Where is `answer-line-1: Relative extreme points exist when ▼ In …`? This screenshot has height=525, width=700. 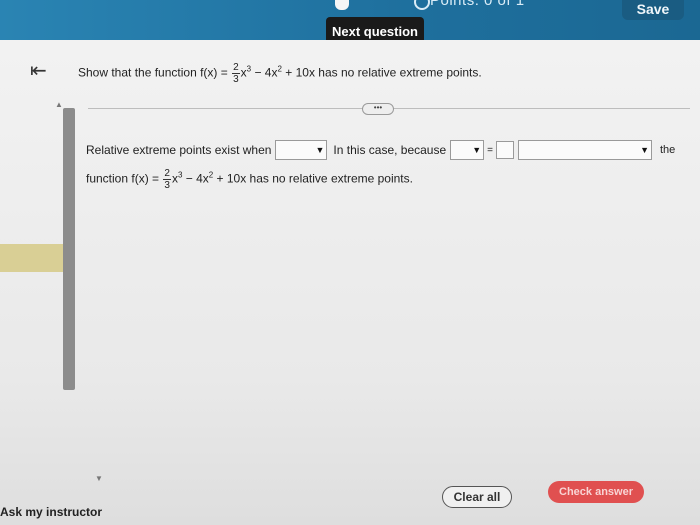 answer-line-1: Relative extreme points exist when ▼ In … is located at coordinates (380, 150).